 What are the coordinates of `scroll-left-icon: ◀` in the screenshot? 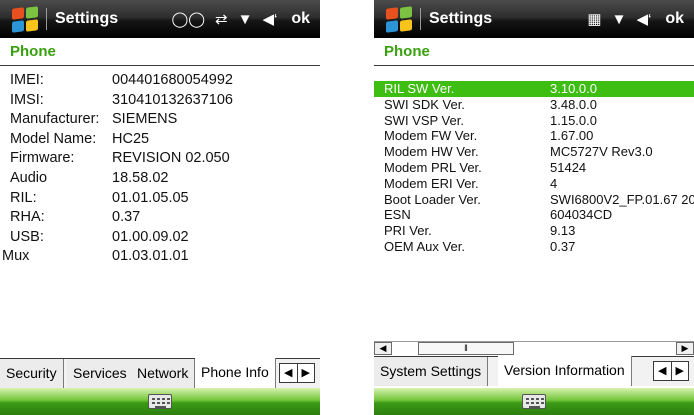 It's located at (383, 348).